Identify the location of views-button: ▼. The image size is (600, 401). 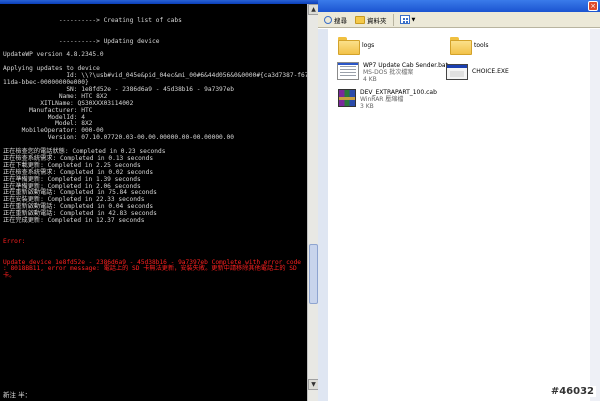
(408, 20).